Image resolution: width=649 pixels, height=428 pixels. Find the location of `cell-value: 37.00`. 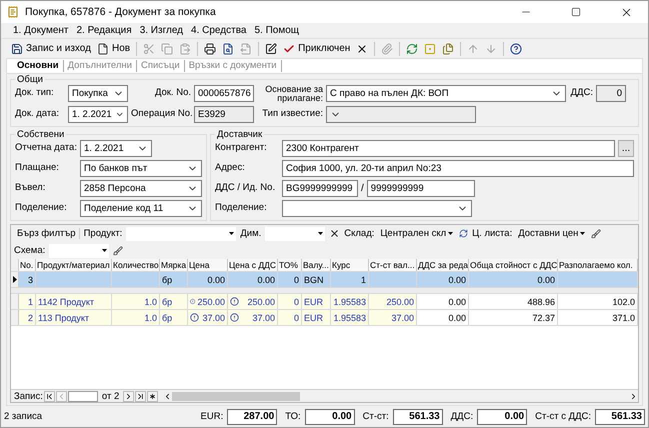

cell-value: 37.00 is located at coordinates (213, 317).